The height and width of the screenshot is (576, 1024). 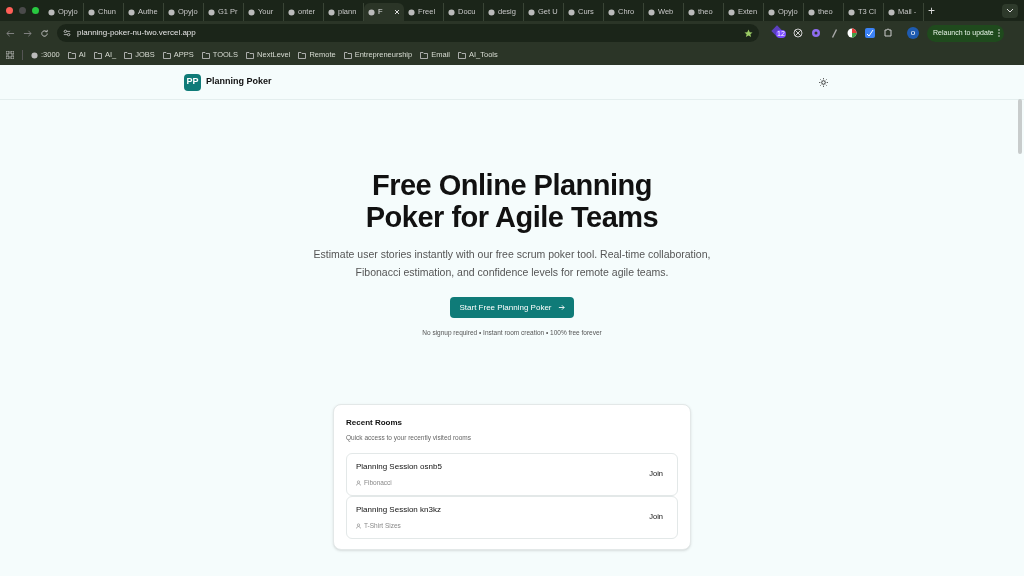 I want to click on start-button: Start Free Planning Poker, so click(x=512, y=307).